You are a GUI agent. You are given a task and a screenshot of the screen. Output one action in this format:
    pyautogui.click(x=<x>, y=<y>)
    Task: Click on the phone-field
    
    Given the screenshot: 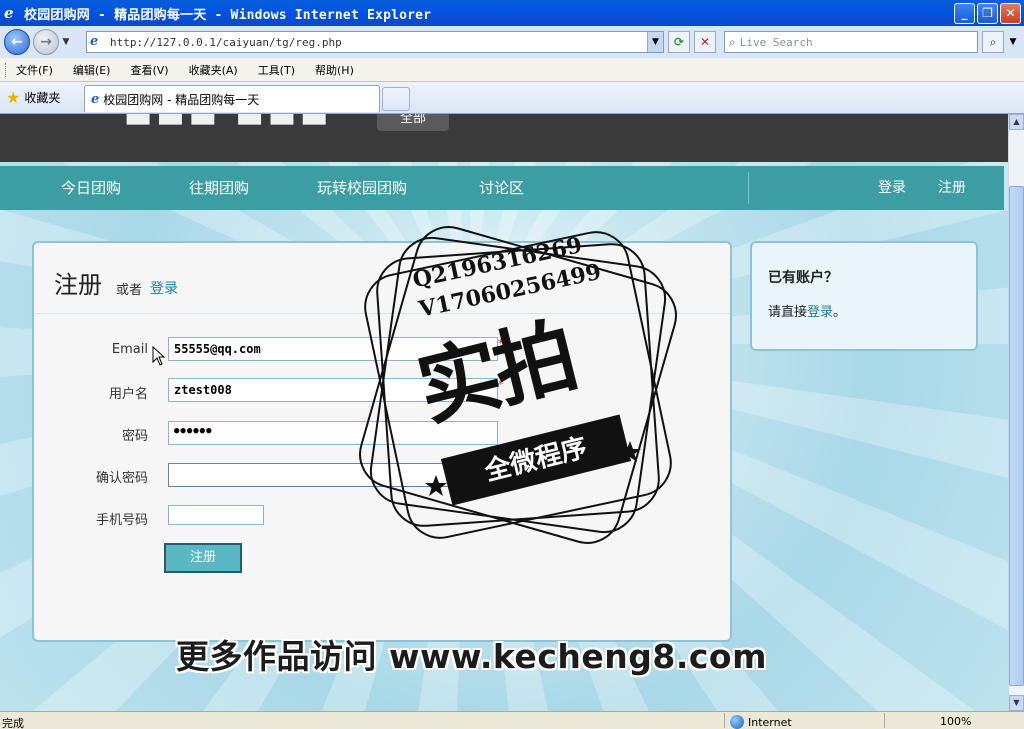 What is the action you would take?
    pyautogui.click(x=216, y=515)
    